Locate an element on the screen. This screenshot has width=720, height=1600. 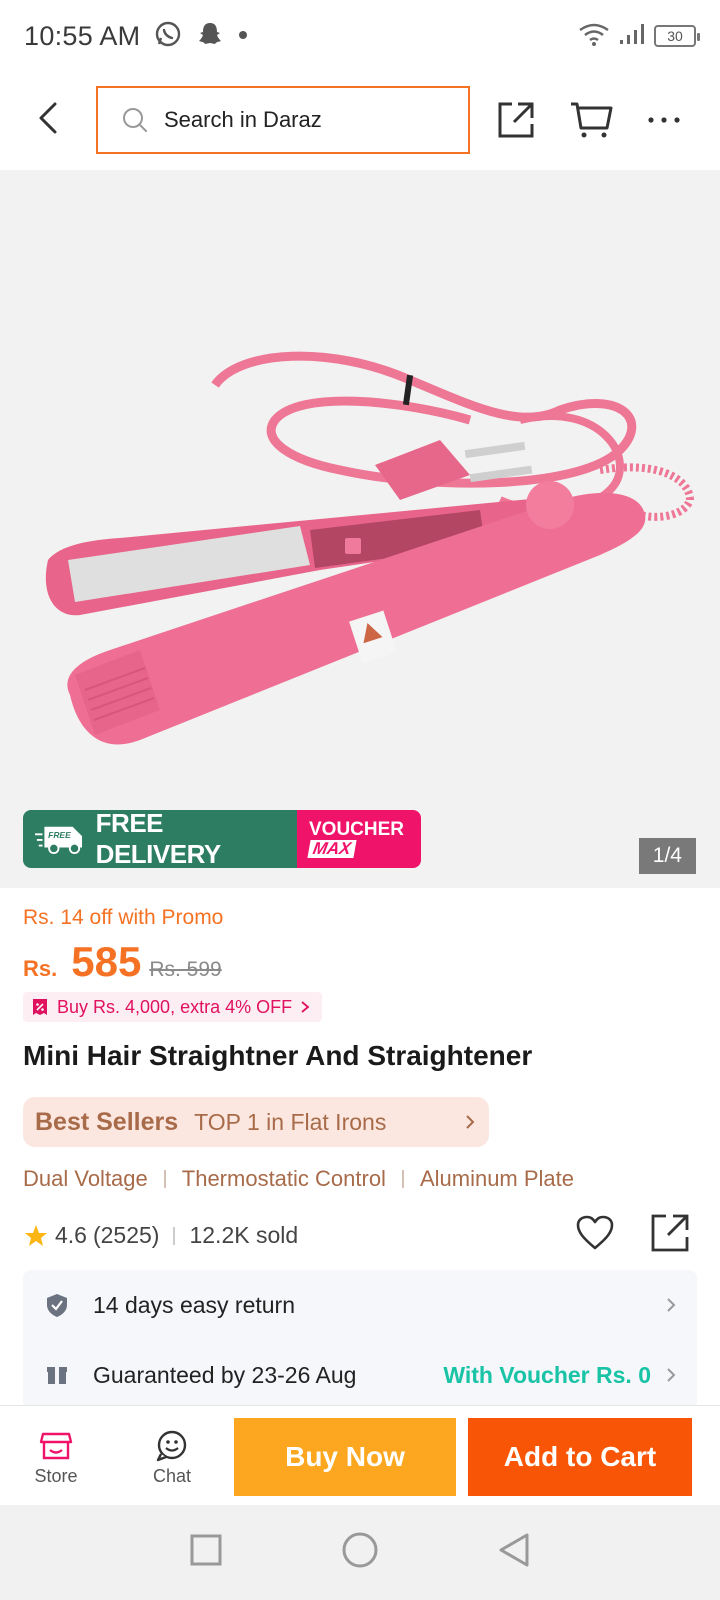
sold-count: 12.2K sold is located at coordinates (244, 1235).